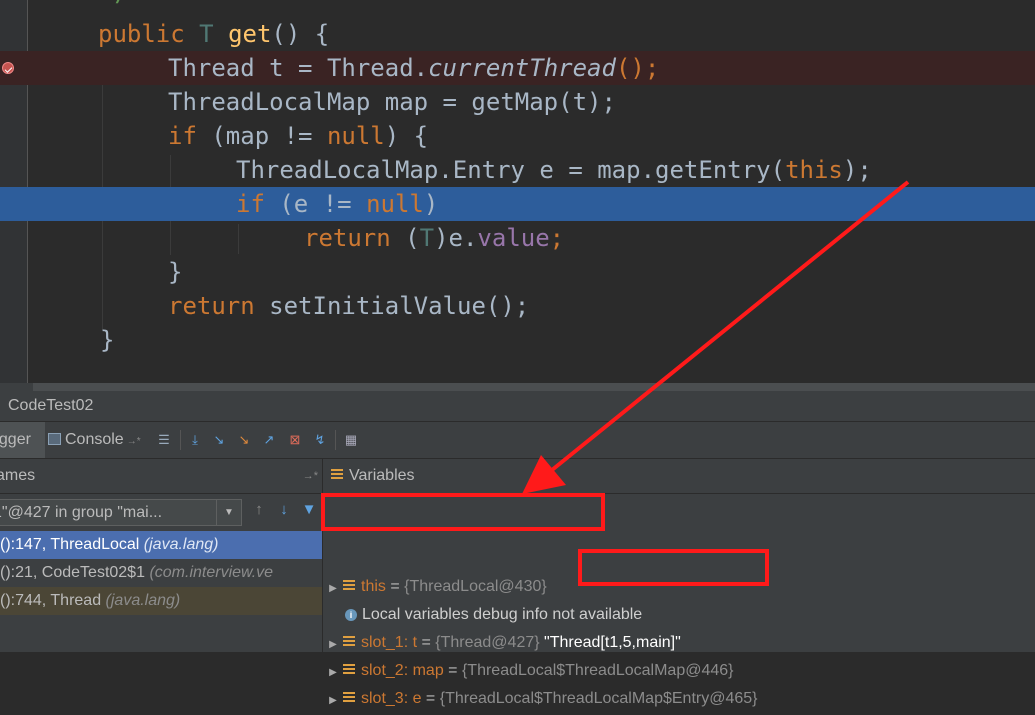 The height and width of the screenshot is (715, 1035). What do you see at coordinates (300, 34) in the screenshot?
I see `code-text: () {` at bounding box center [300, 34].